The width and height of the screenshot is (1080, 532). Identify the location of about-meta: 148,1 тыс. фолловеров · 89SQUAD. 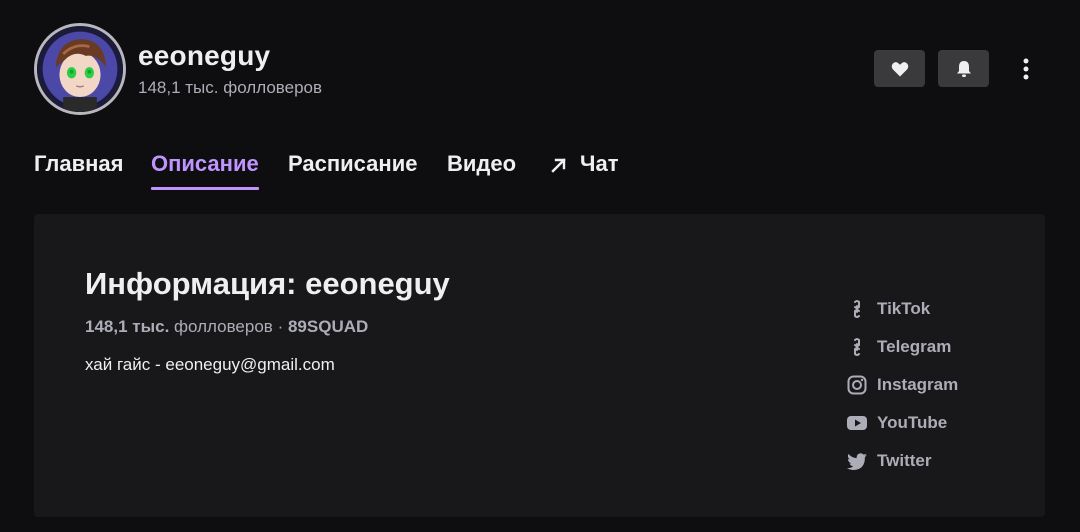
(226, 327).